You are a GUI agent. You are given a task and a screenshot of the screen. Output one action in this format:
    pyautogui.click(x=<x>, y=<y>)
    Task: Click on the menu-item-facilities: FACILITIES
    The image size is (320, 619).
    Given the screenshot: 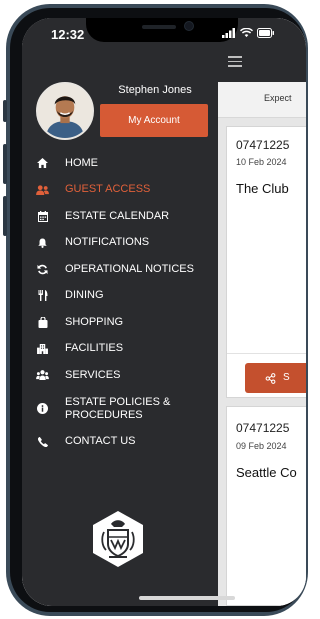 What is the action you would take?
    pyautogui.click(x=120, y=349)
    